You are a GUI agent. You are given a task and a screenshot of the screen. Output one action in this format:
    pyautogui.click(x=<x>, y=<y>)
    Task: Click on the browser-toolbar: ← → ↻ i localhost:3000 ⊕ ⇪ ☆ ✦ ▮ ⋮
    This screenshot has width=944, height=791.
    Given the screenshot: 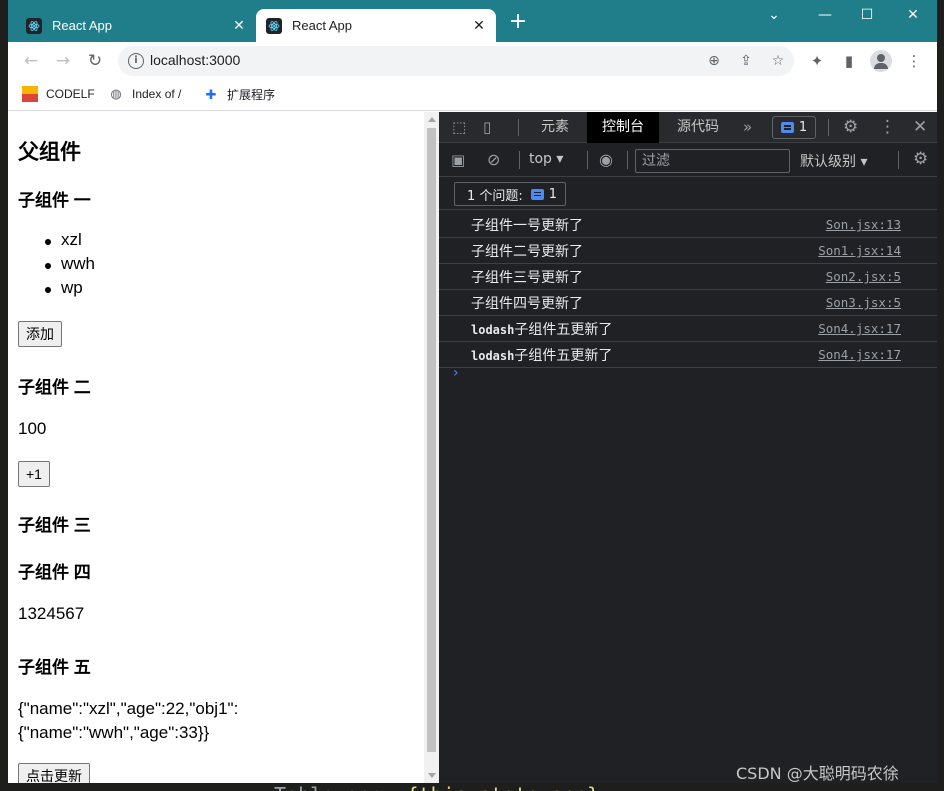 What is the action you would take?
    pyautogui.click(x=472, y=61)
    